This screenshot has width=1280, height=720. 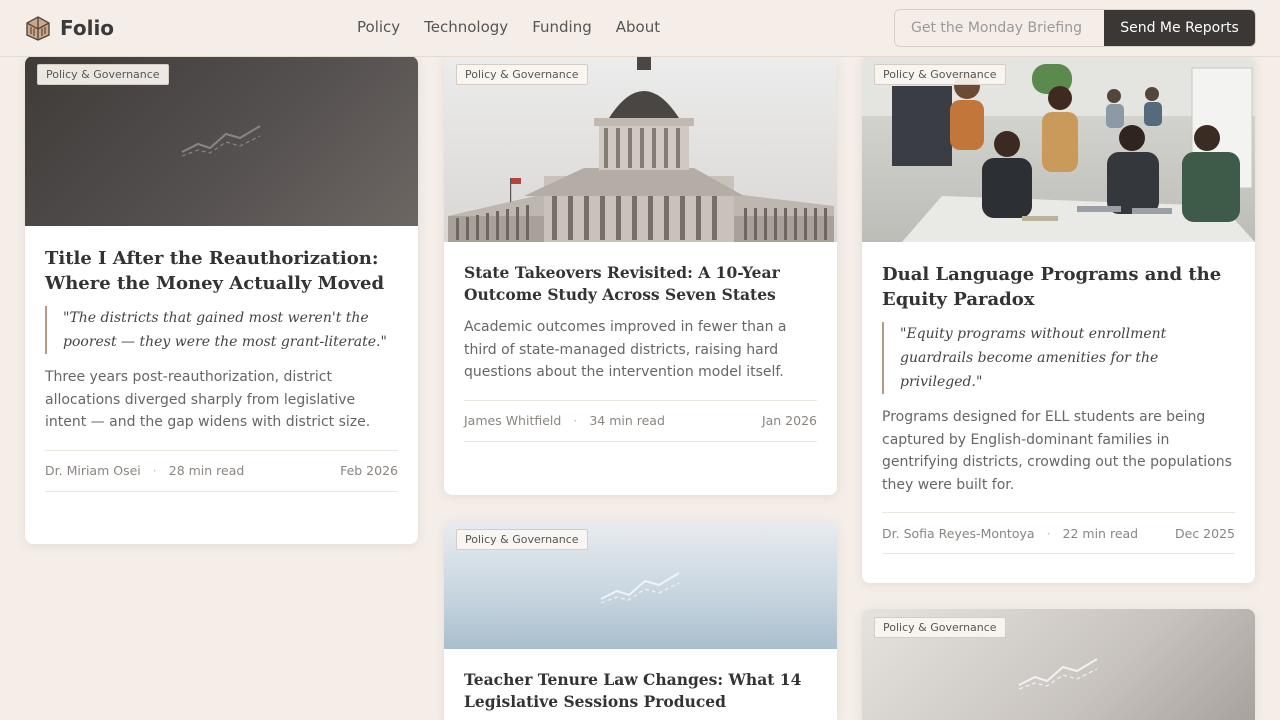 I want to click on main-nav: Policy Technology Funding About, so click(x=508, y=27).